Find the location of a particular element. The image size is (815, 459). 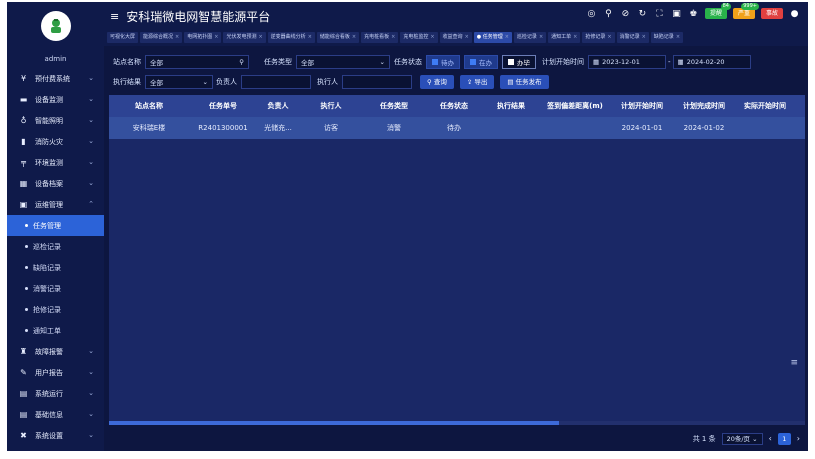

column-header: 任务类型 is located at coordinates (394, 106).